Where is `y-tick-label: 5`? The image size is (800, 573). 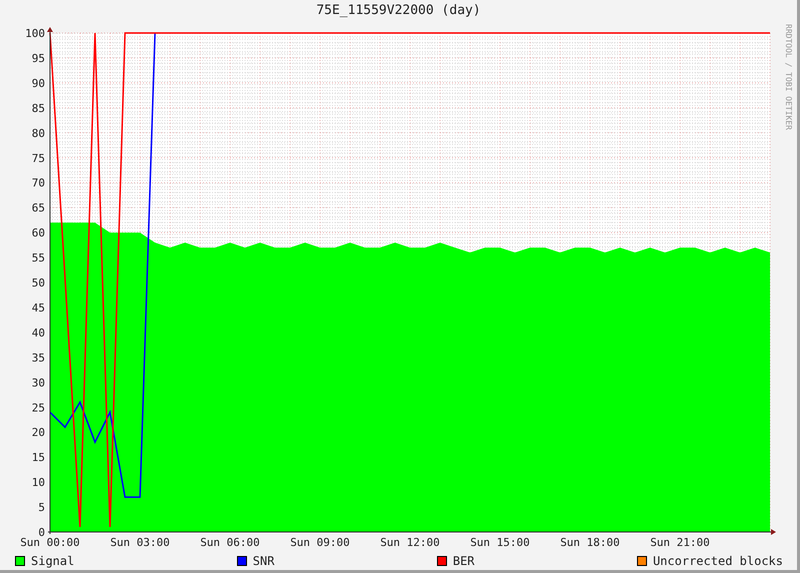 y-tick-label: 5 is located at coordinates (41, 507).